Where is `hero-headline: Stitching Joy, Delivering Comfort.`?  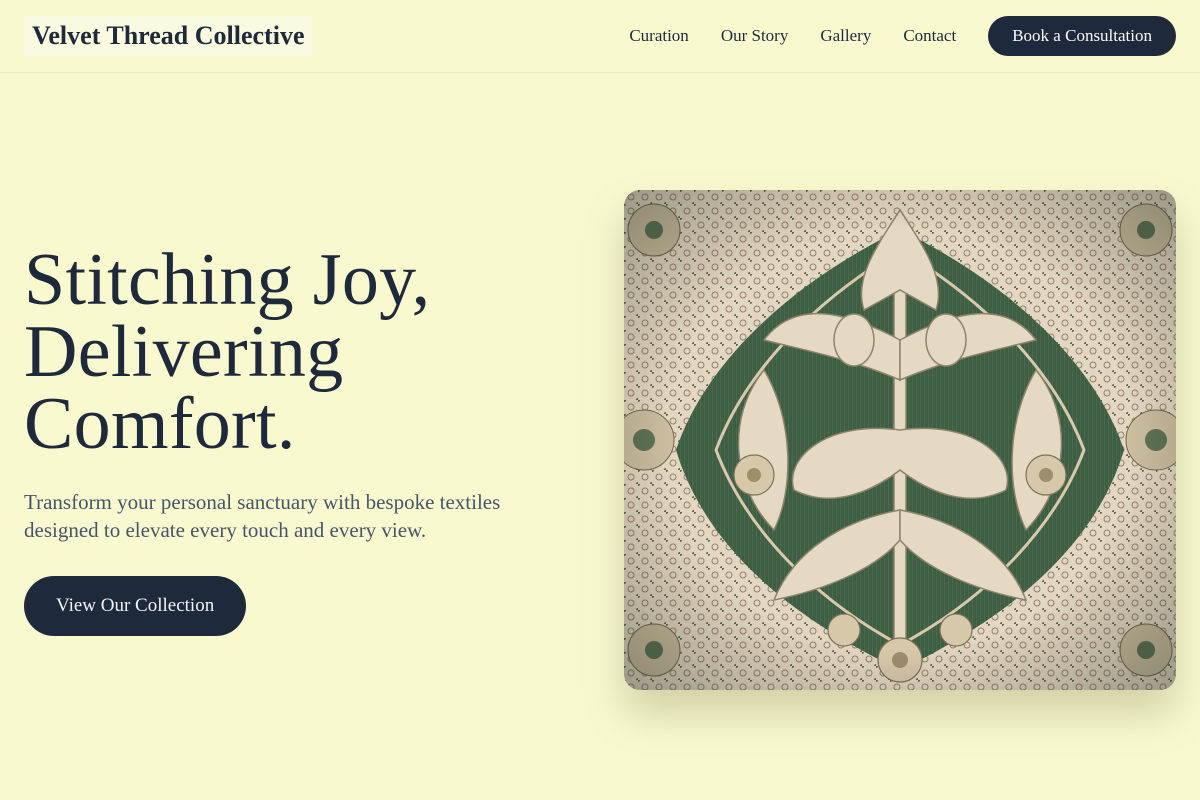 hero-headline: Stitching Joy, Delivering Comfort. is located at coordinates (294, 352).